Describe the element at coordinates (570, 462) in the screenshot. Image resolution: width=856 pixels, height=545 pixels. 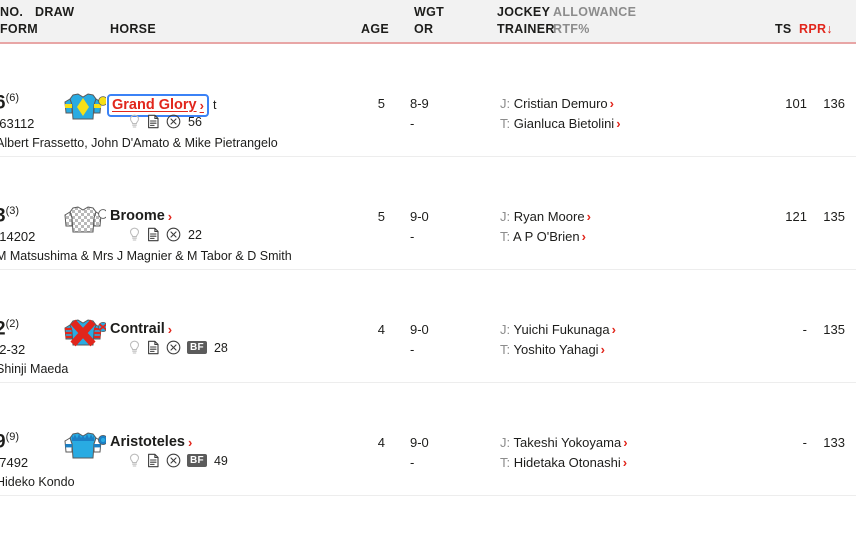
I see `trainer-link: Hidetaka Otonashi ›` at that location.